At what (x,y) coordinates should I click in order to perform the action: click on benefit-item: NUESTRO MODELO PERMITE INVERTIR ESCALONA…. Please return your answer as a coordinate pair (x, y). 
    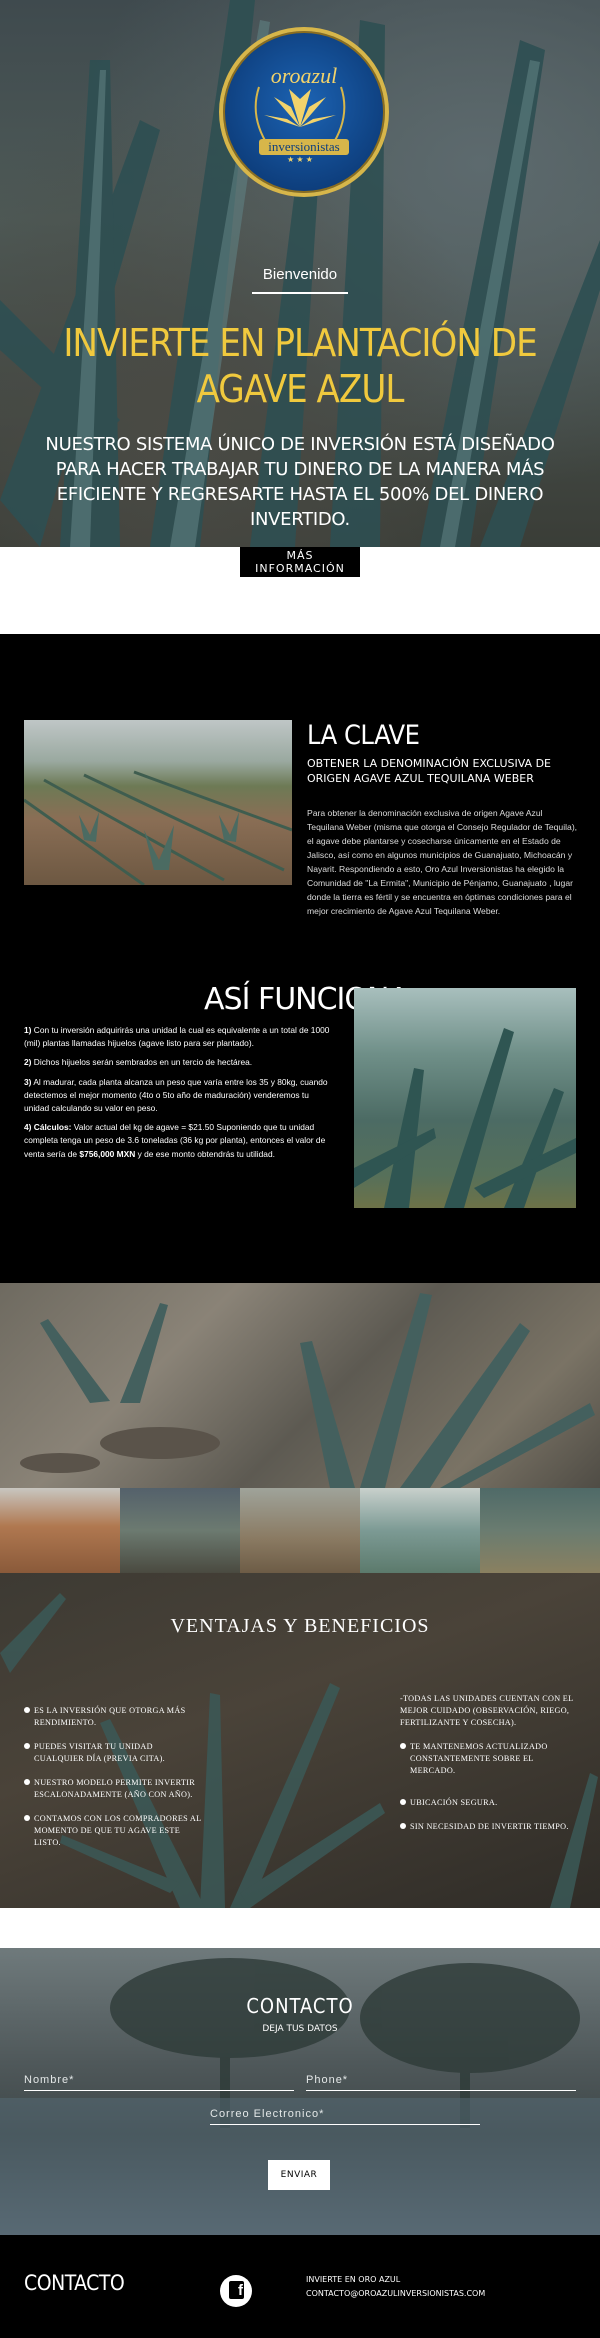
    Looking at the image, I should click on (114, 1789).